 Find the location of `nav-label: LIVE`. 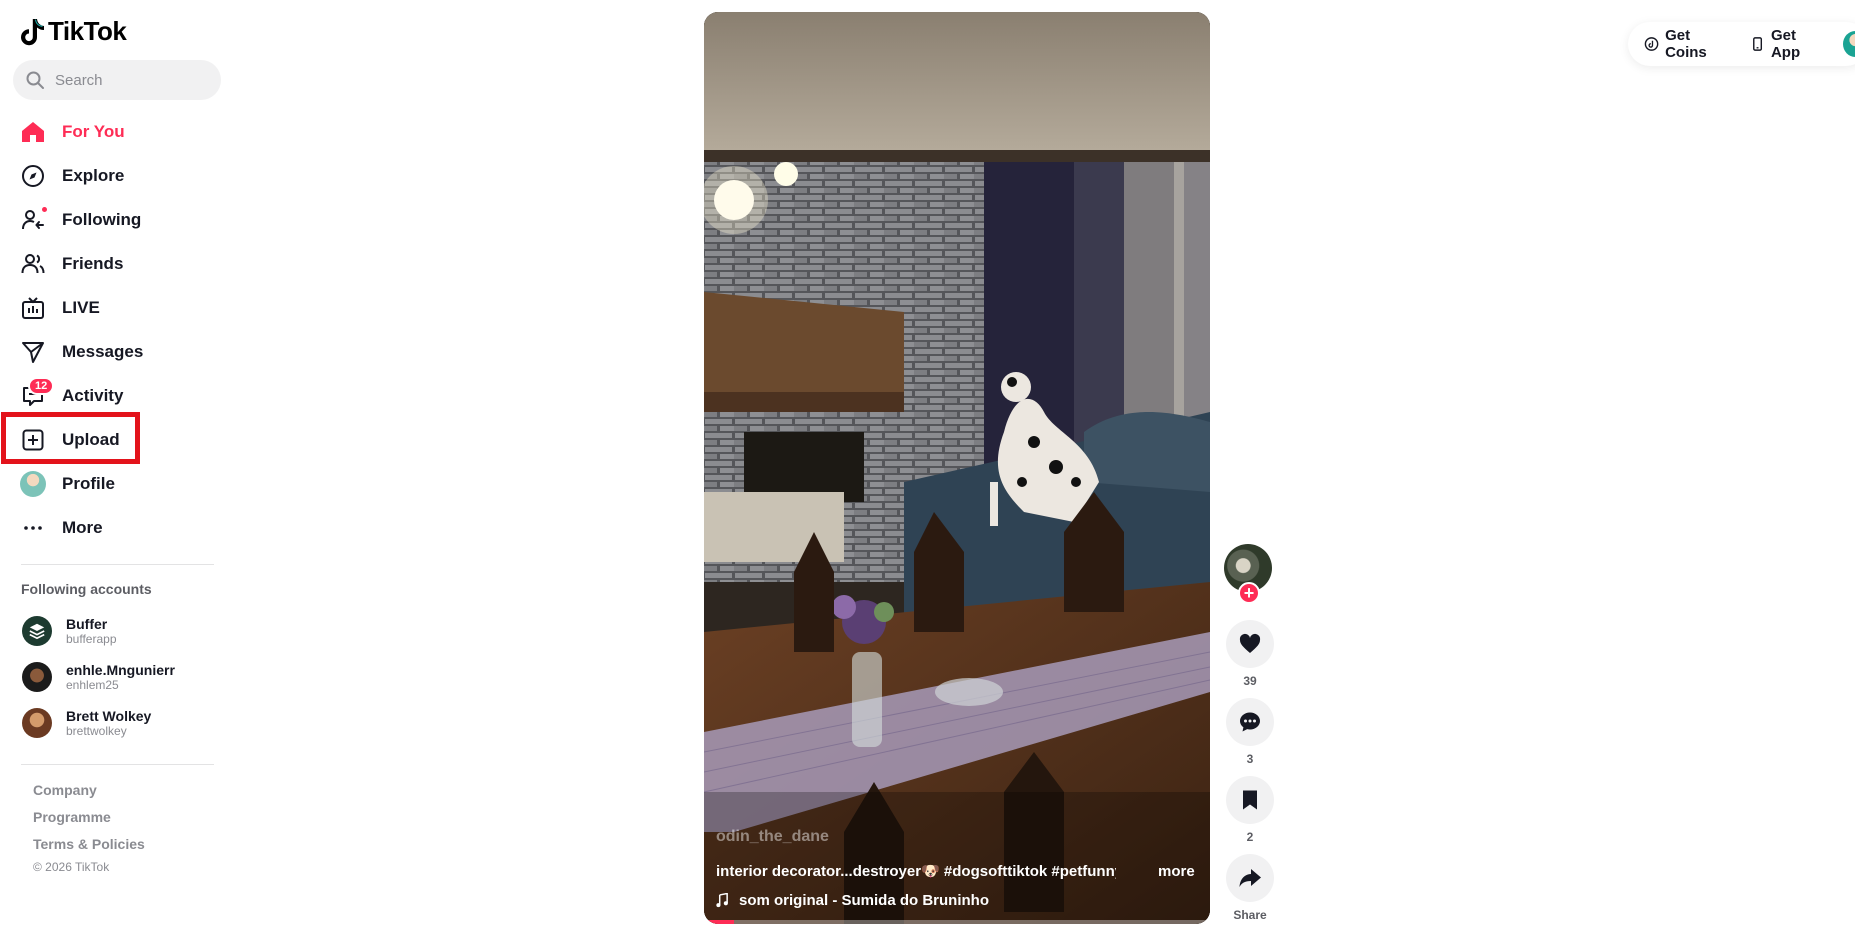

nav-label: LIVE is located at coordinates (81, 307).